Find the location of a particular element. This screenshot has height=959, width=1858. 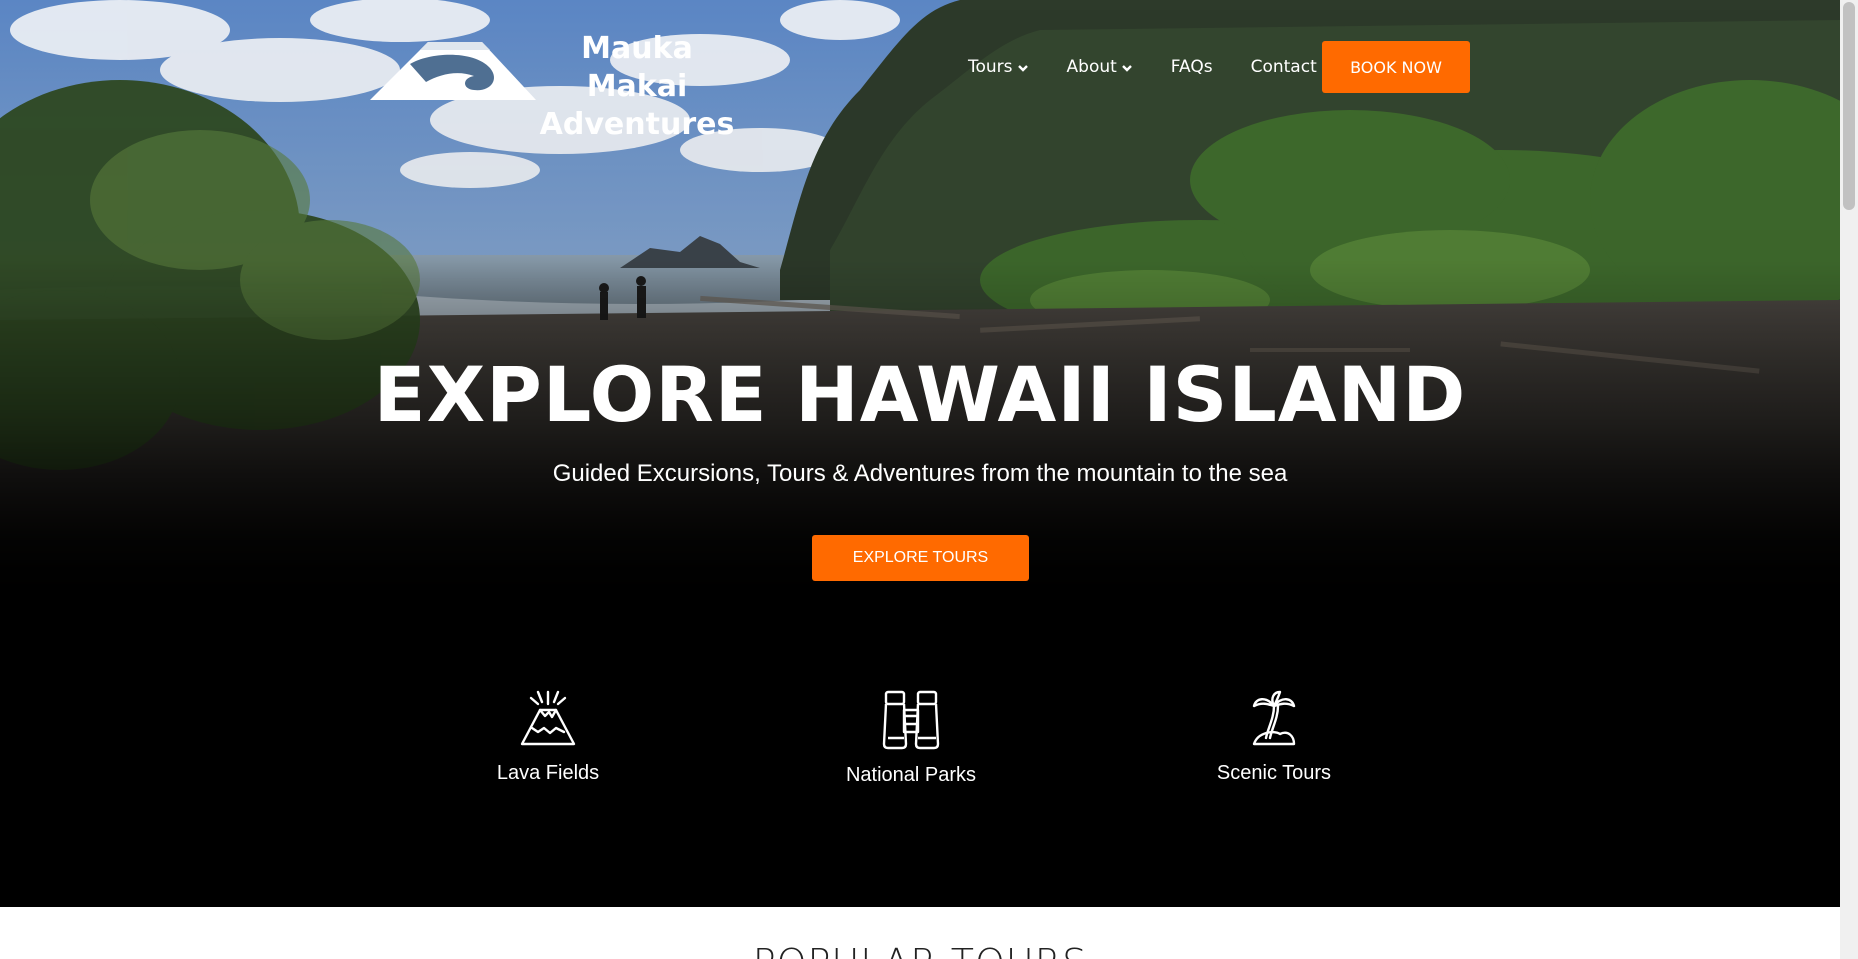

nav-item-about: About is located at coordinates (1100, 67).